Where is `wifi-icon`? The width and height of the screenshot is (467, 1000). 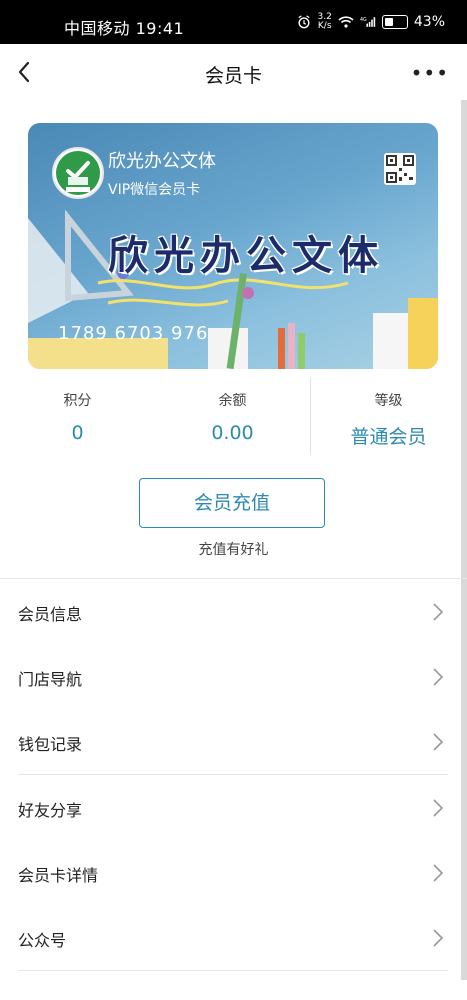
wifi-icon is located at coordinates (346, 22).